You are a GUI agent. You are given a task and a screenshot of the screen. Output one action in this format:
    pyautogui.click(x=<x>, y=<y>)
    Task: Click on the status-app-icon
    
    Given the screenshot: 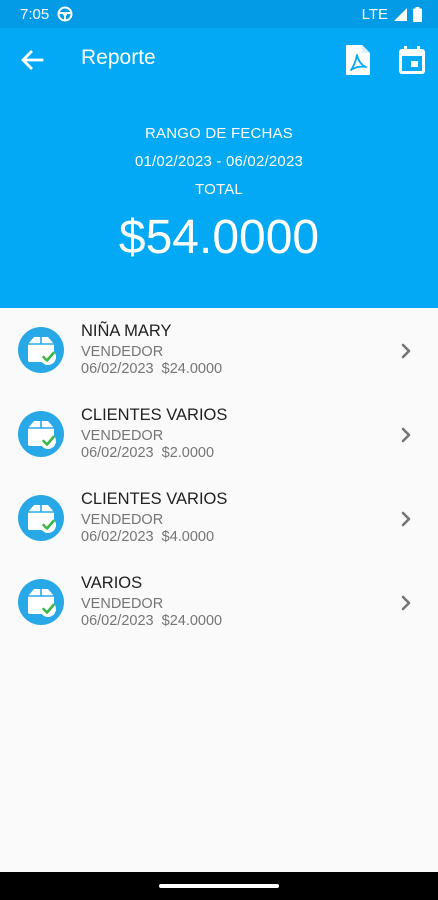 What is the action you would take?
    pyautogui.click(x=65, y=14)
    